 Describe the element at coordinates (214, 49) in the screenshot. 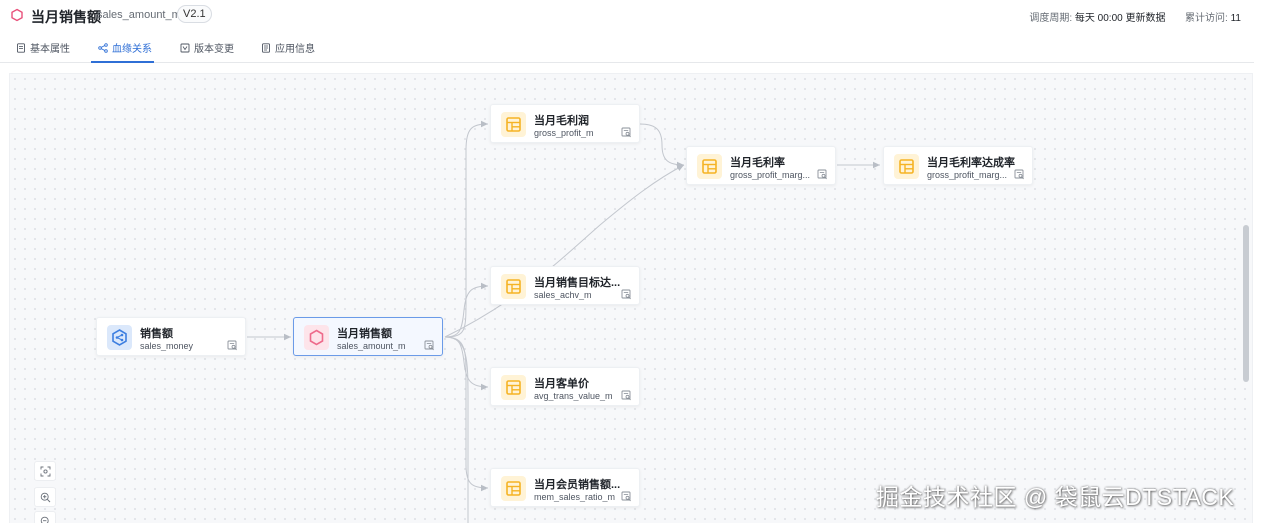

I see `tab-label: 版本变更` at that location.